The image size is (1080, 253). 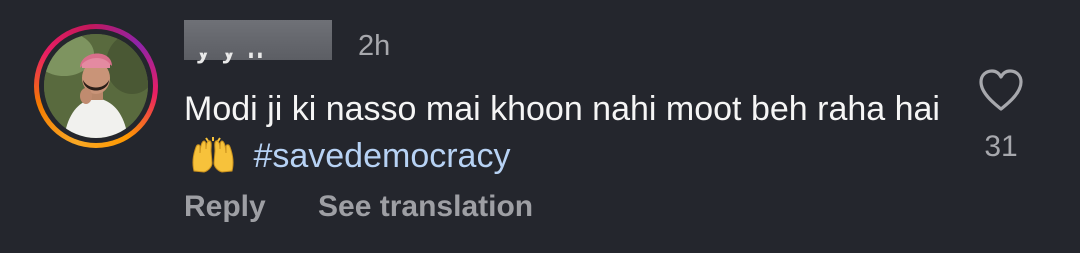 I want to click on avatar-photo, so click(x=96, y=86).